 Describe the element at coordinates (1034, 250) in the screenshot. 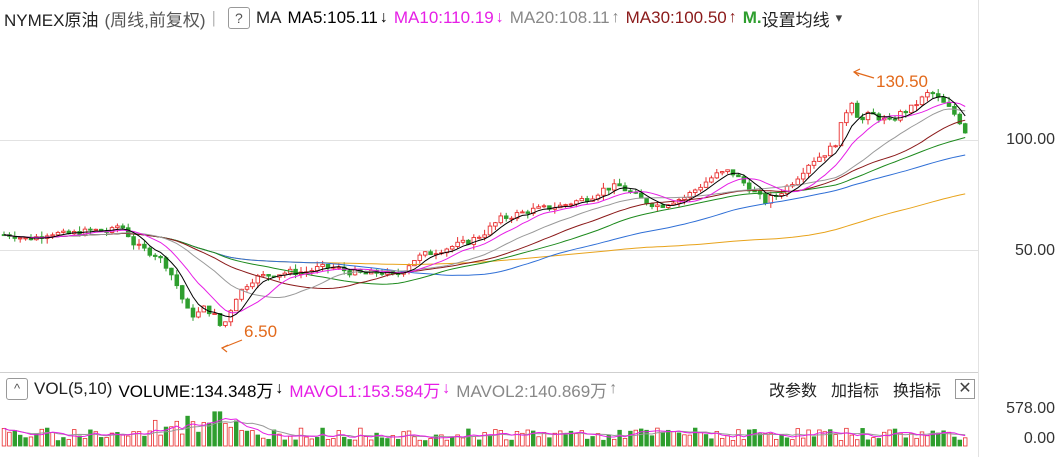

I see `price-axis-low: 50.00` at that location.